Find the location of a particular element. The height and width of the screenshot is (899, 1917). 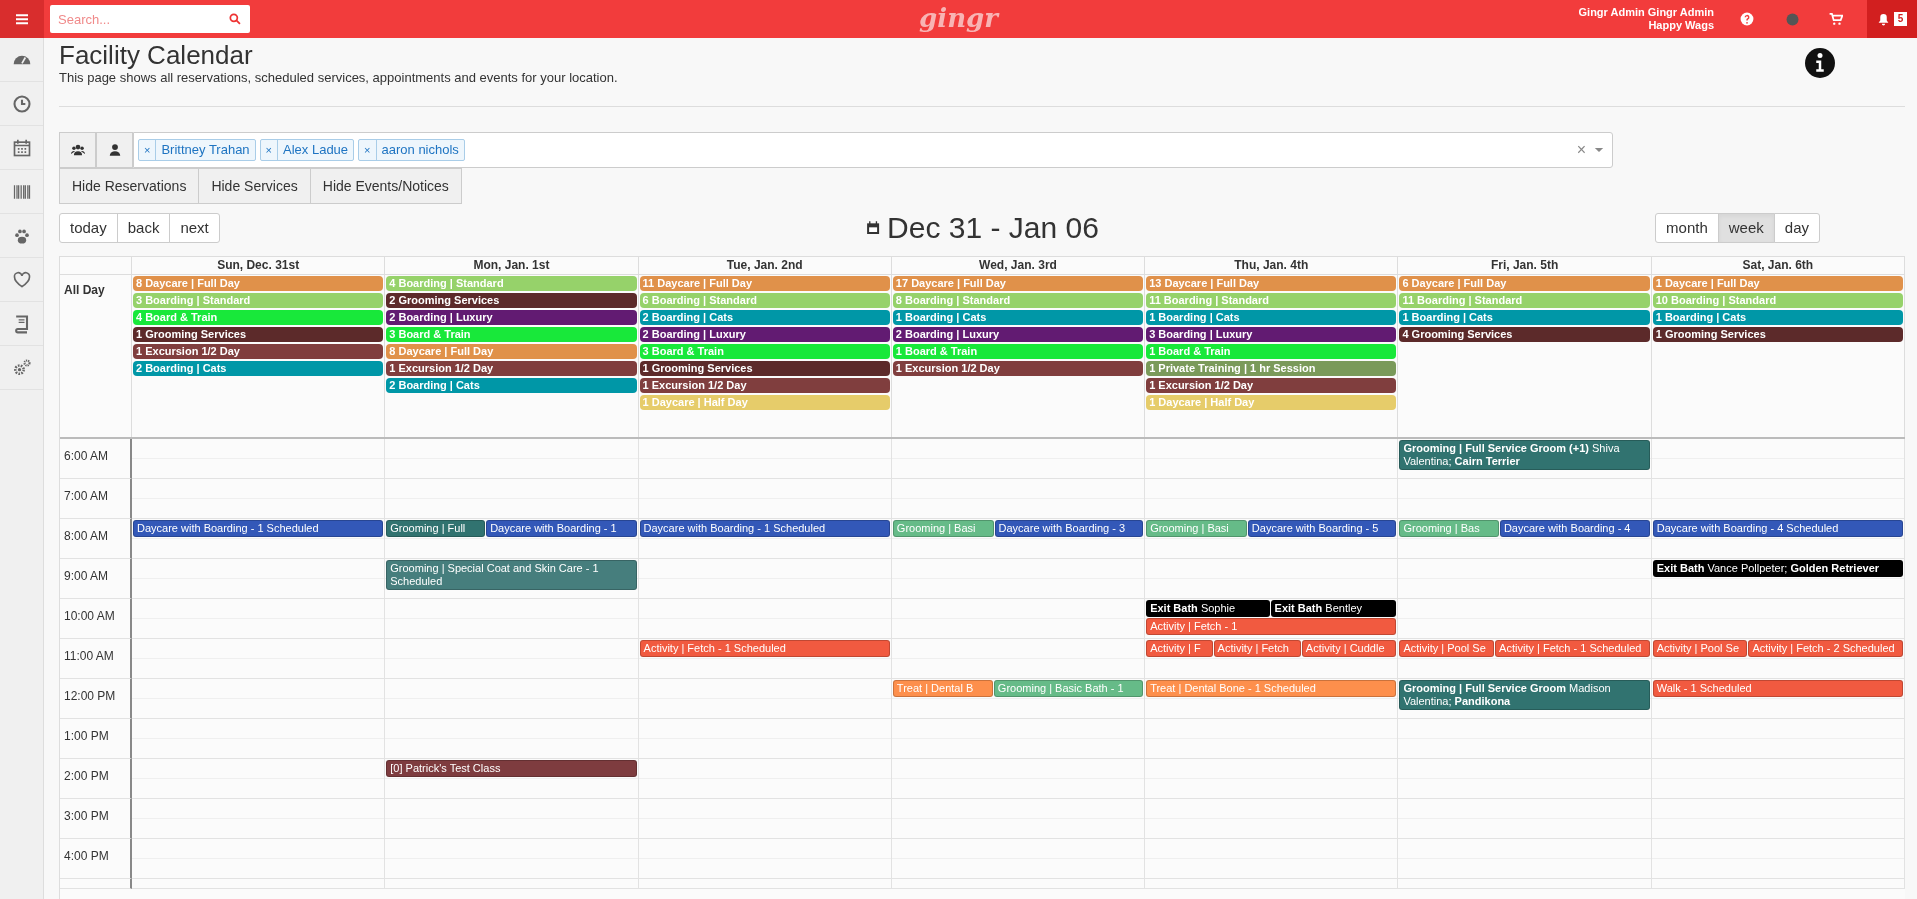

time-slot: Exit Bath Vance Pollpeter; Golden Retriever is located at coordinates (1778, 579).